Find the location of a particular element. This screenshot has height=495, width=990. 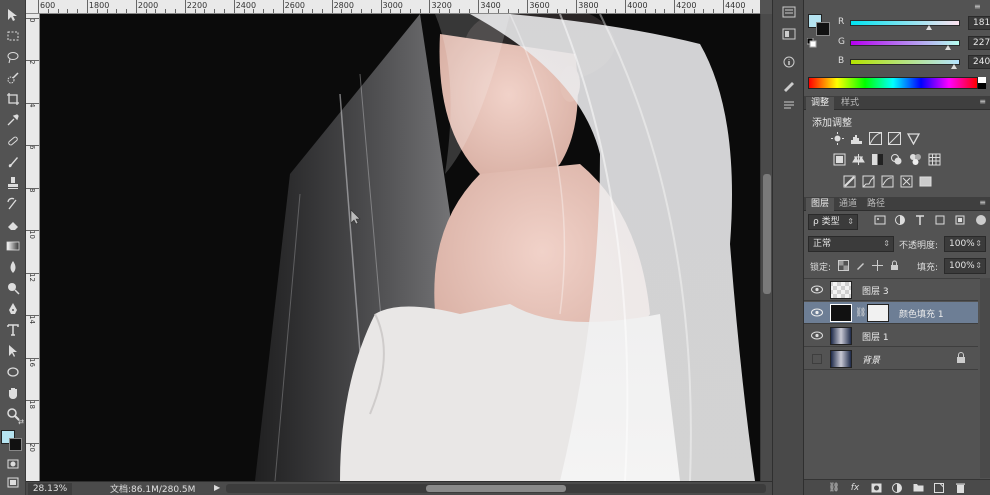

selective-color-icon is located at coordinates (906, 181).